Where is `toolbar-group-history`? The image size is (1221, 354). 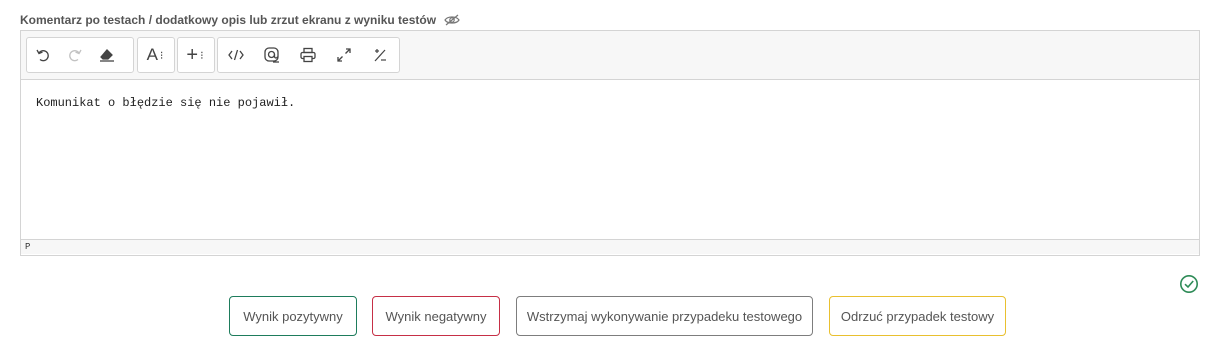 toolbar-group-history is located at coordinates (80, 55).